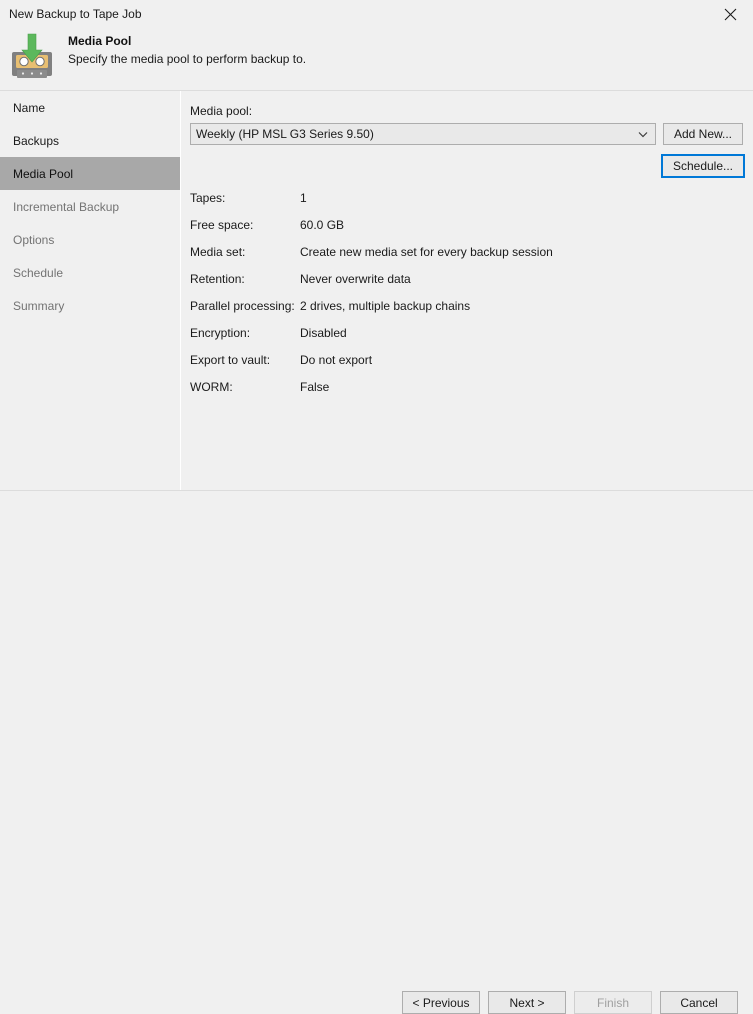  Describe the element at coordinates (699, 1002) in the screenshot. I see `cancel-button: Cancel` at that location.